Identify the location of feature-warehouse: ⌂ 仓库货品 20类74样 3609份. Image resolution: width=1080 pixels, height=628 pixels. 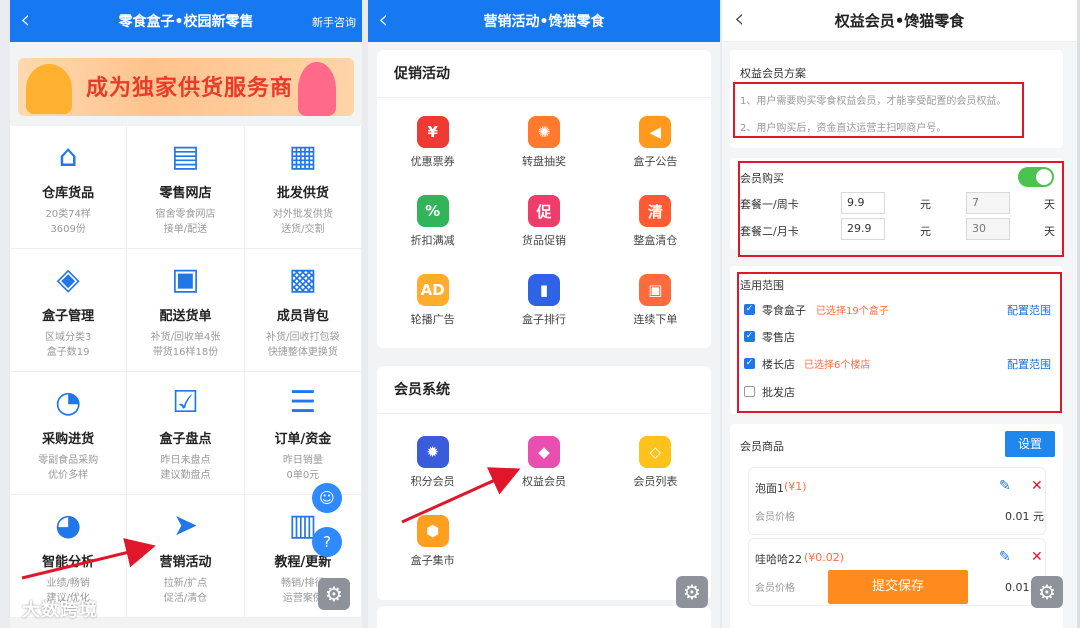
(69, 187).